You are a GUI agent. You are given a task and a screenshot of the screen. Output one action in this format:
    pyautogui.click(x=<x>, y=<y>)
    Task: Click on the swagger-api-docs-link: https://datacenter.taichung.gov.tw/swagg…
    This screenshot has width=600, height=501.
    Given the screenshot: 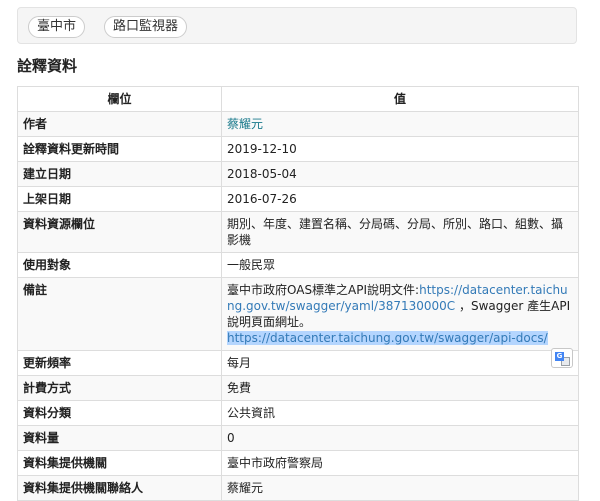 What is the action you would take?
    pyautogui.click(x=387, y=338)
    